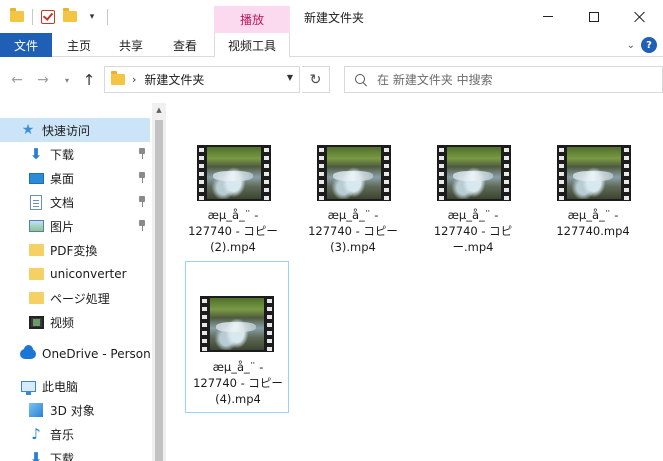 The height and width of the screenshot is (461, 663). What do you see at coordinates (473, 247) in the screenshot?
I see `file-name-line: ー.mp4` at bounding box center [473, 247].